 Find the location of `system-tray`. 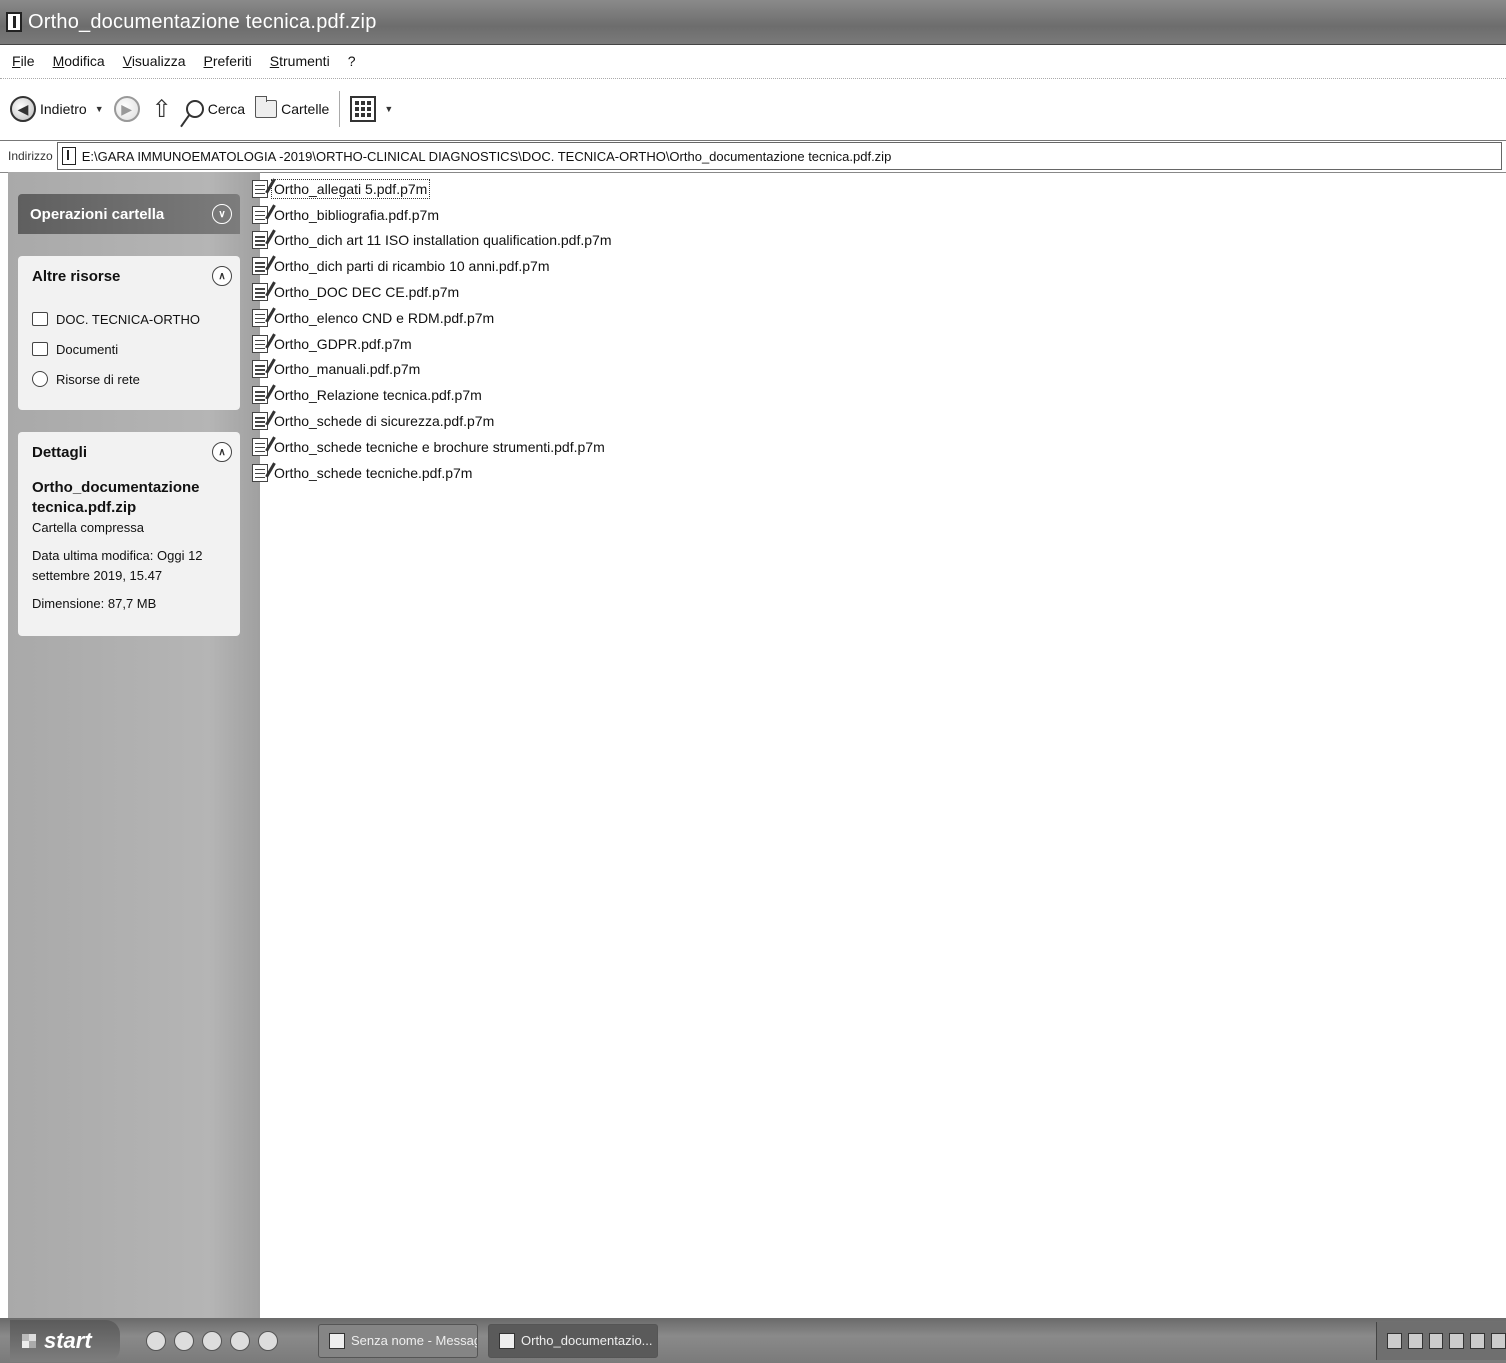

system-tray is located at coordinates (1441, 1341).